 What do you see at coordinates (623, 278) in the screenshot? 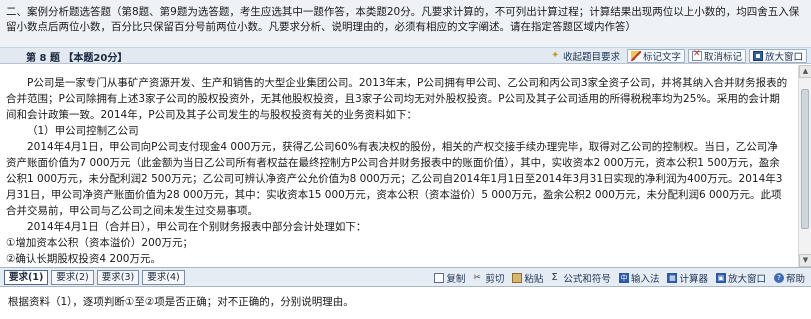
I see `input-method-icon: 中` at bounding box center [623, 278].